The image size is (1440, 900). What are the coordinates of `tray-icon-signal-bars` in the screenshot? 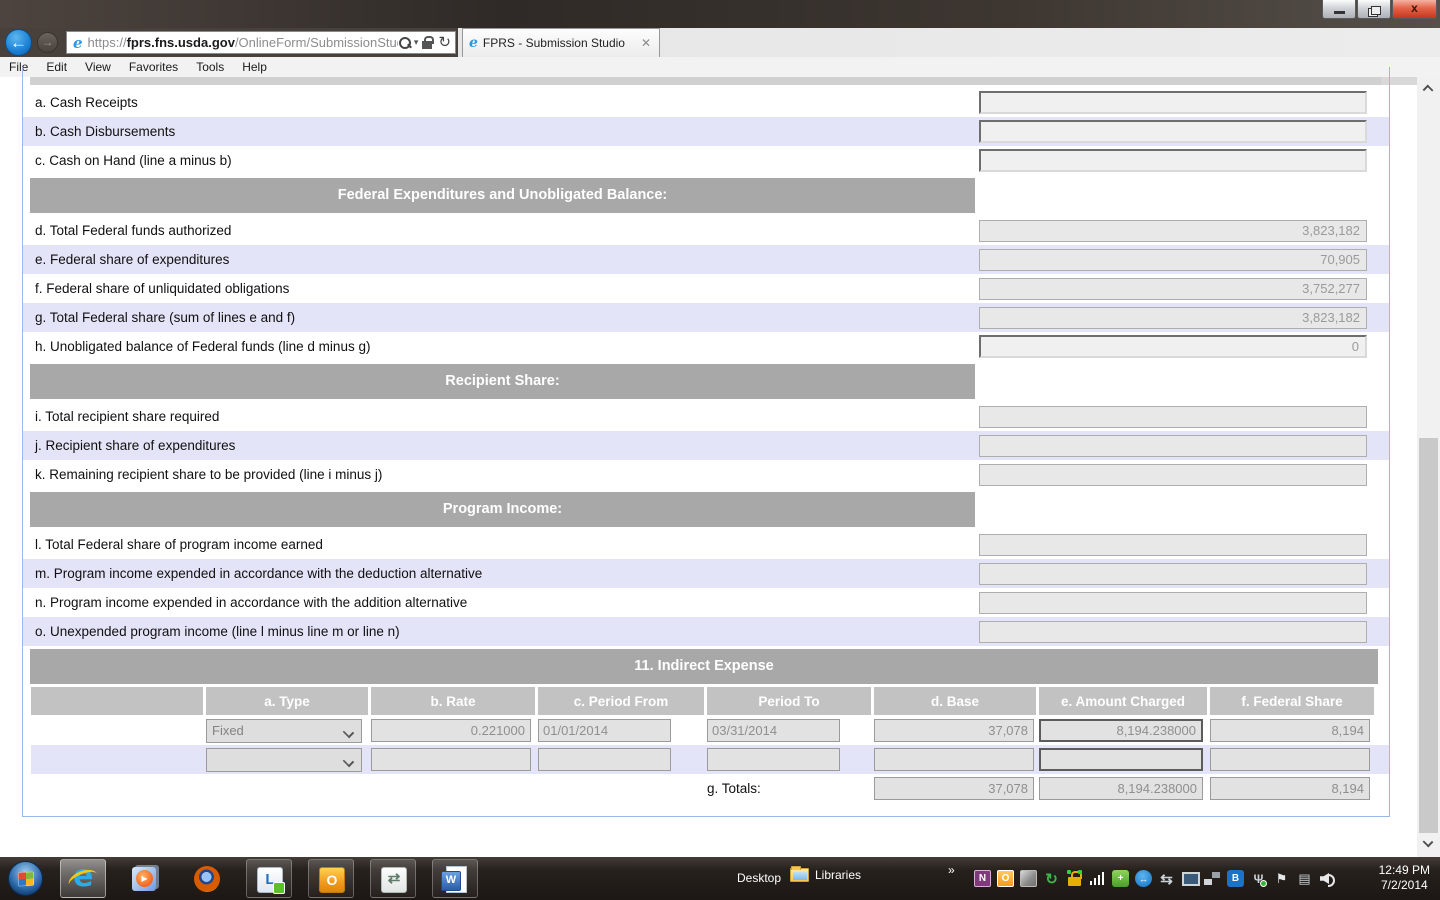 It's located at (1097, 878).